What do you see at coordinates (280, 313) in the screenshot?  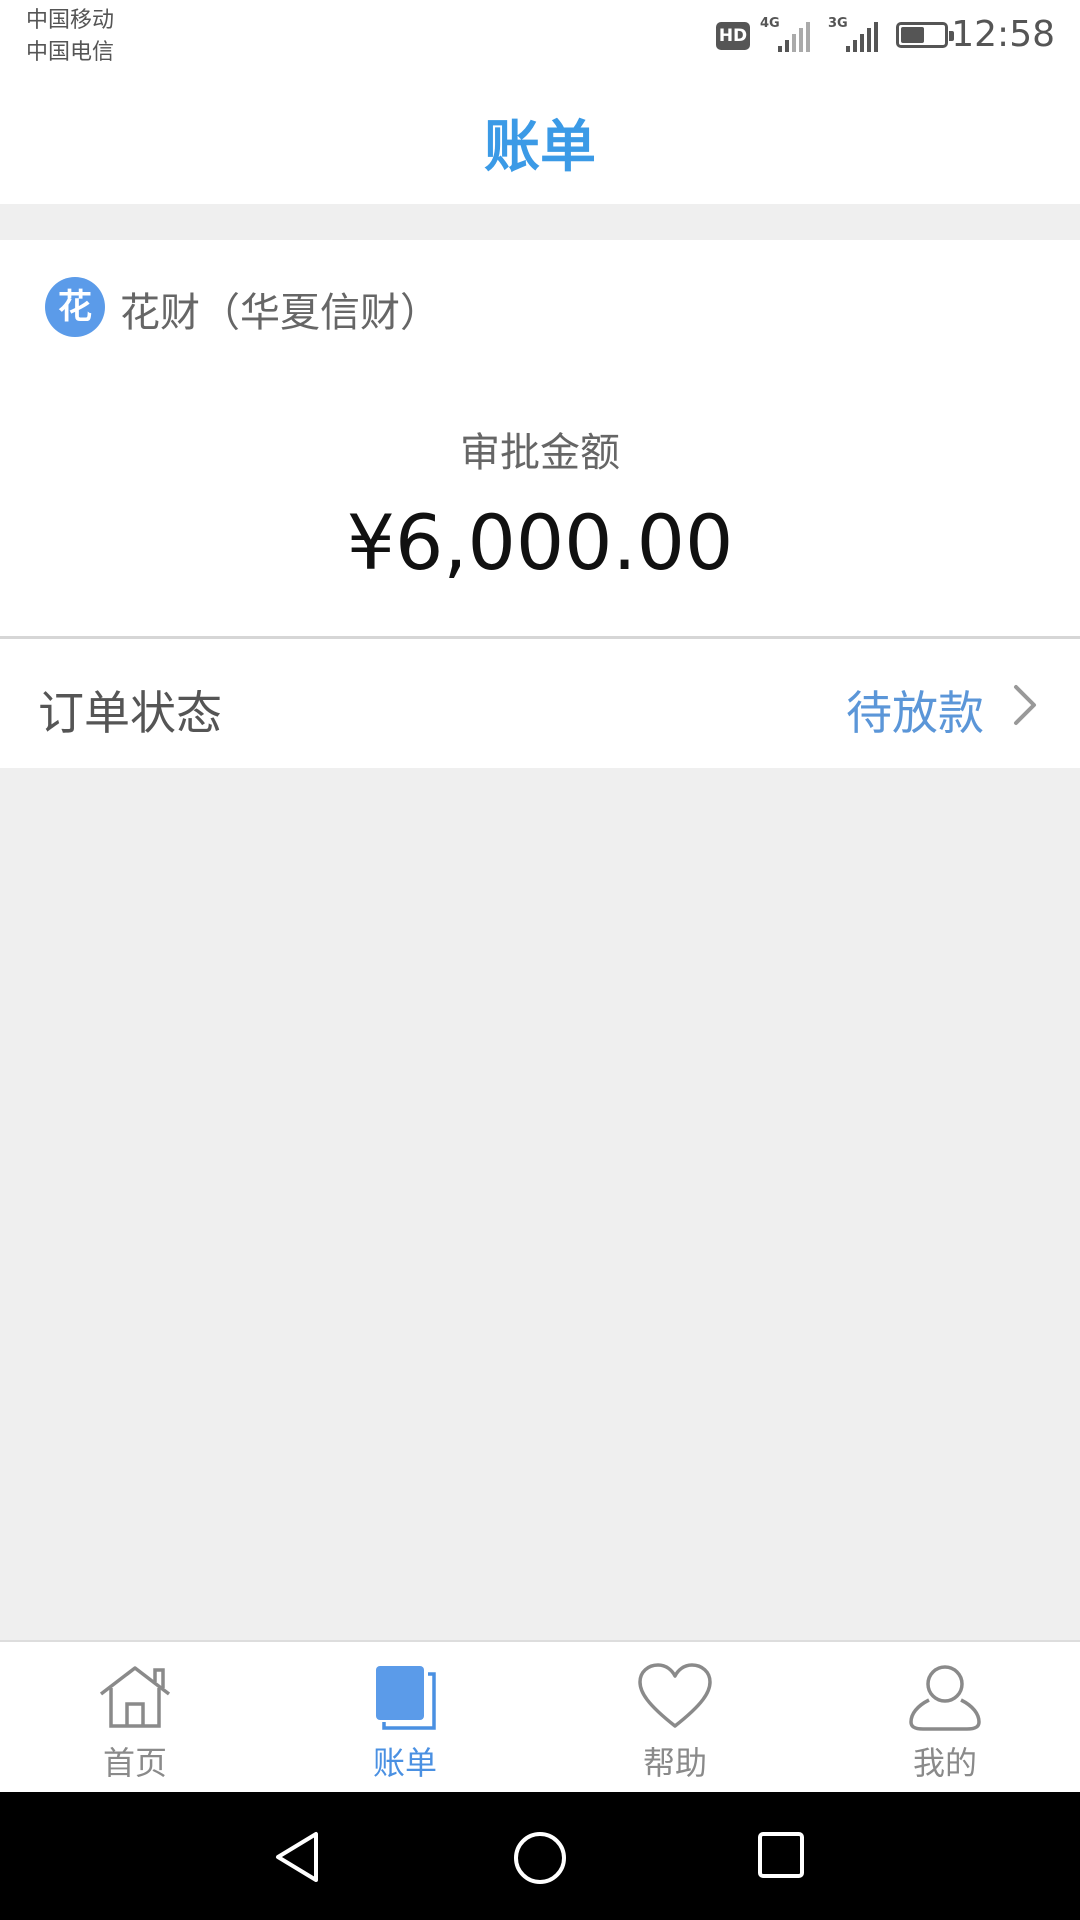 I see `provider-name: 花财（华夏信财）` at bounding box center [280, 313].